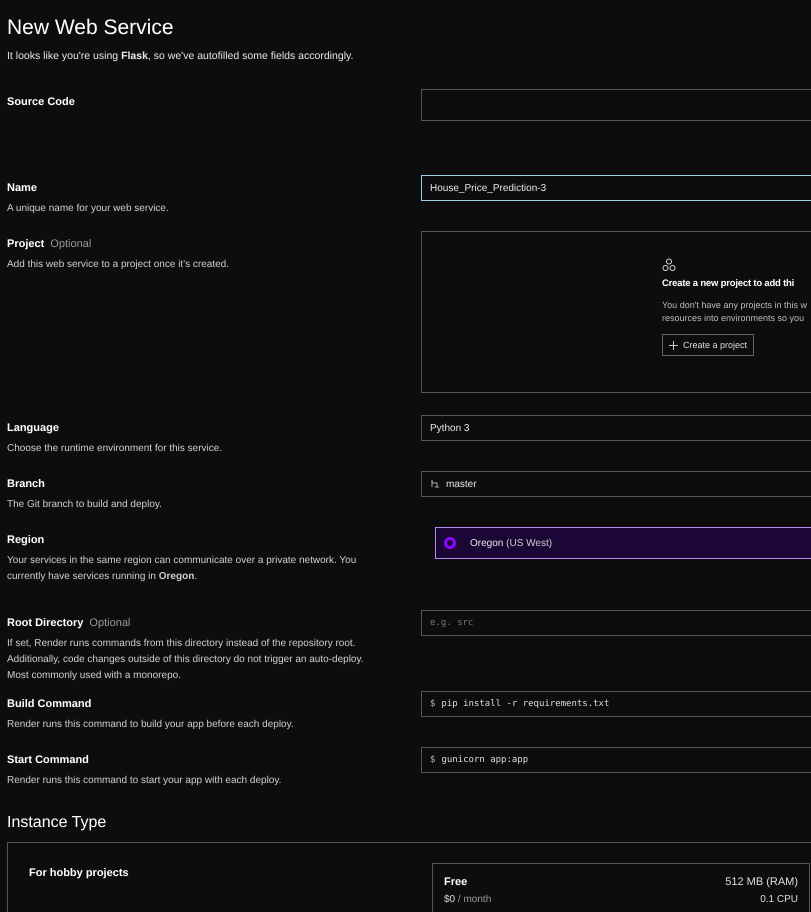 The width and height of the screenshot is (811, 912). Describe the element at coordinates (180, 56) in the screenshot. I see `intro-text: It looks like you're using Flask, so we've autofilled some fields accordingly.` at that location.